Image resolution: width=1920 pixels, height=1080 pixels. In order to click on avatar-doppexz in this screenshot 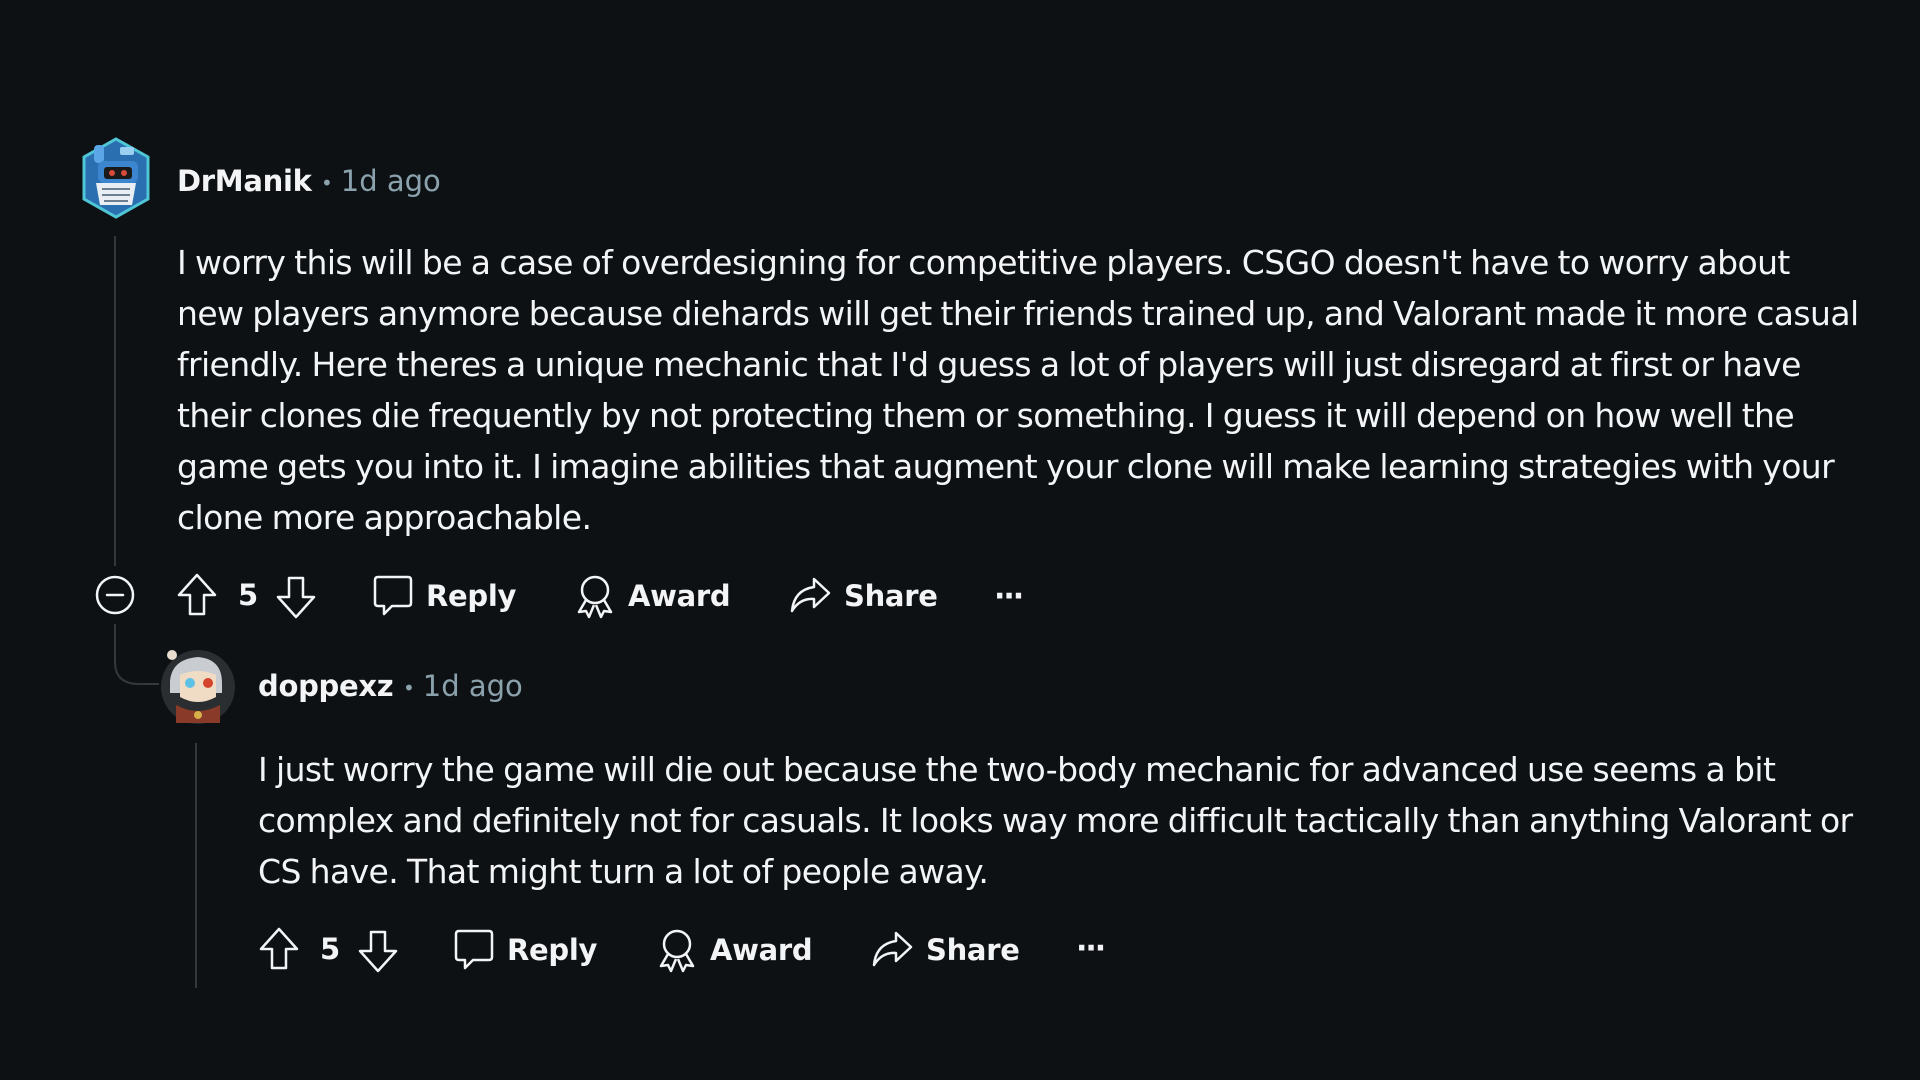, I will do `click(198, 685)`.